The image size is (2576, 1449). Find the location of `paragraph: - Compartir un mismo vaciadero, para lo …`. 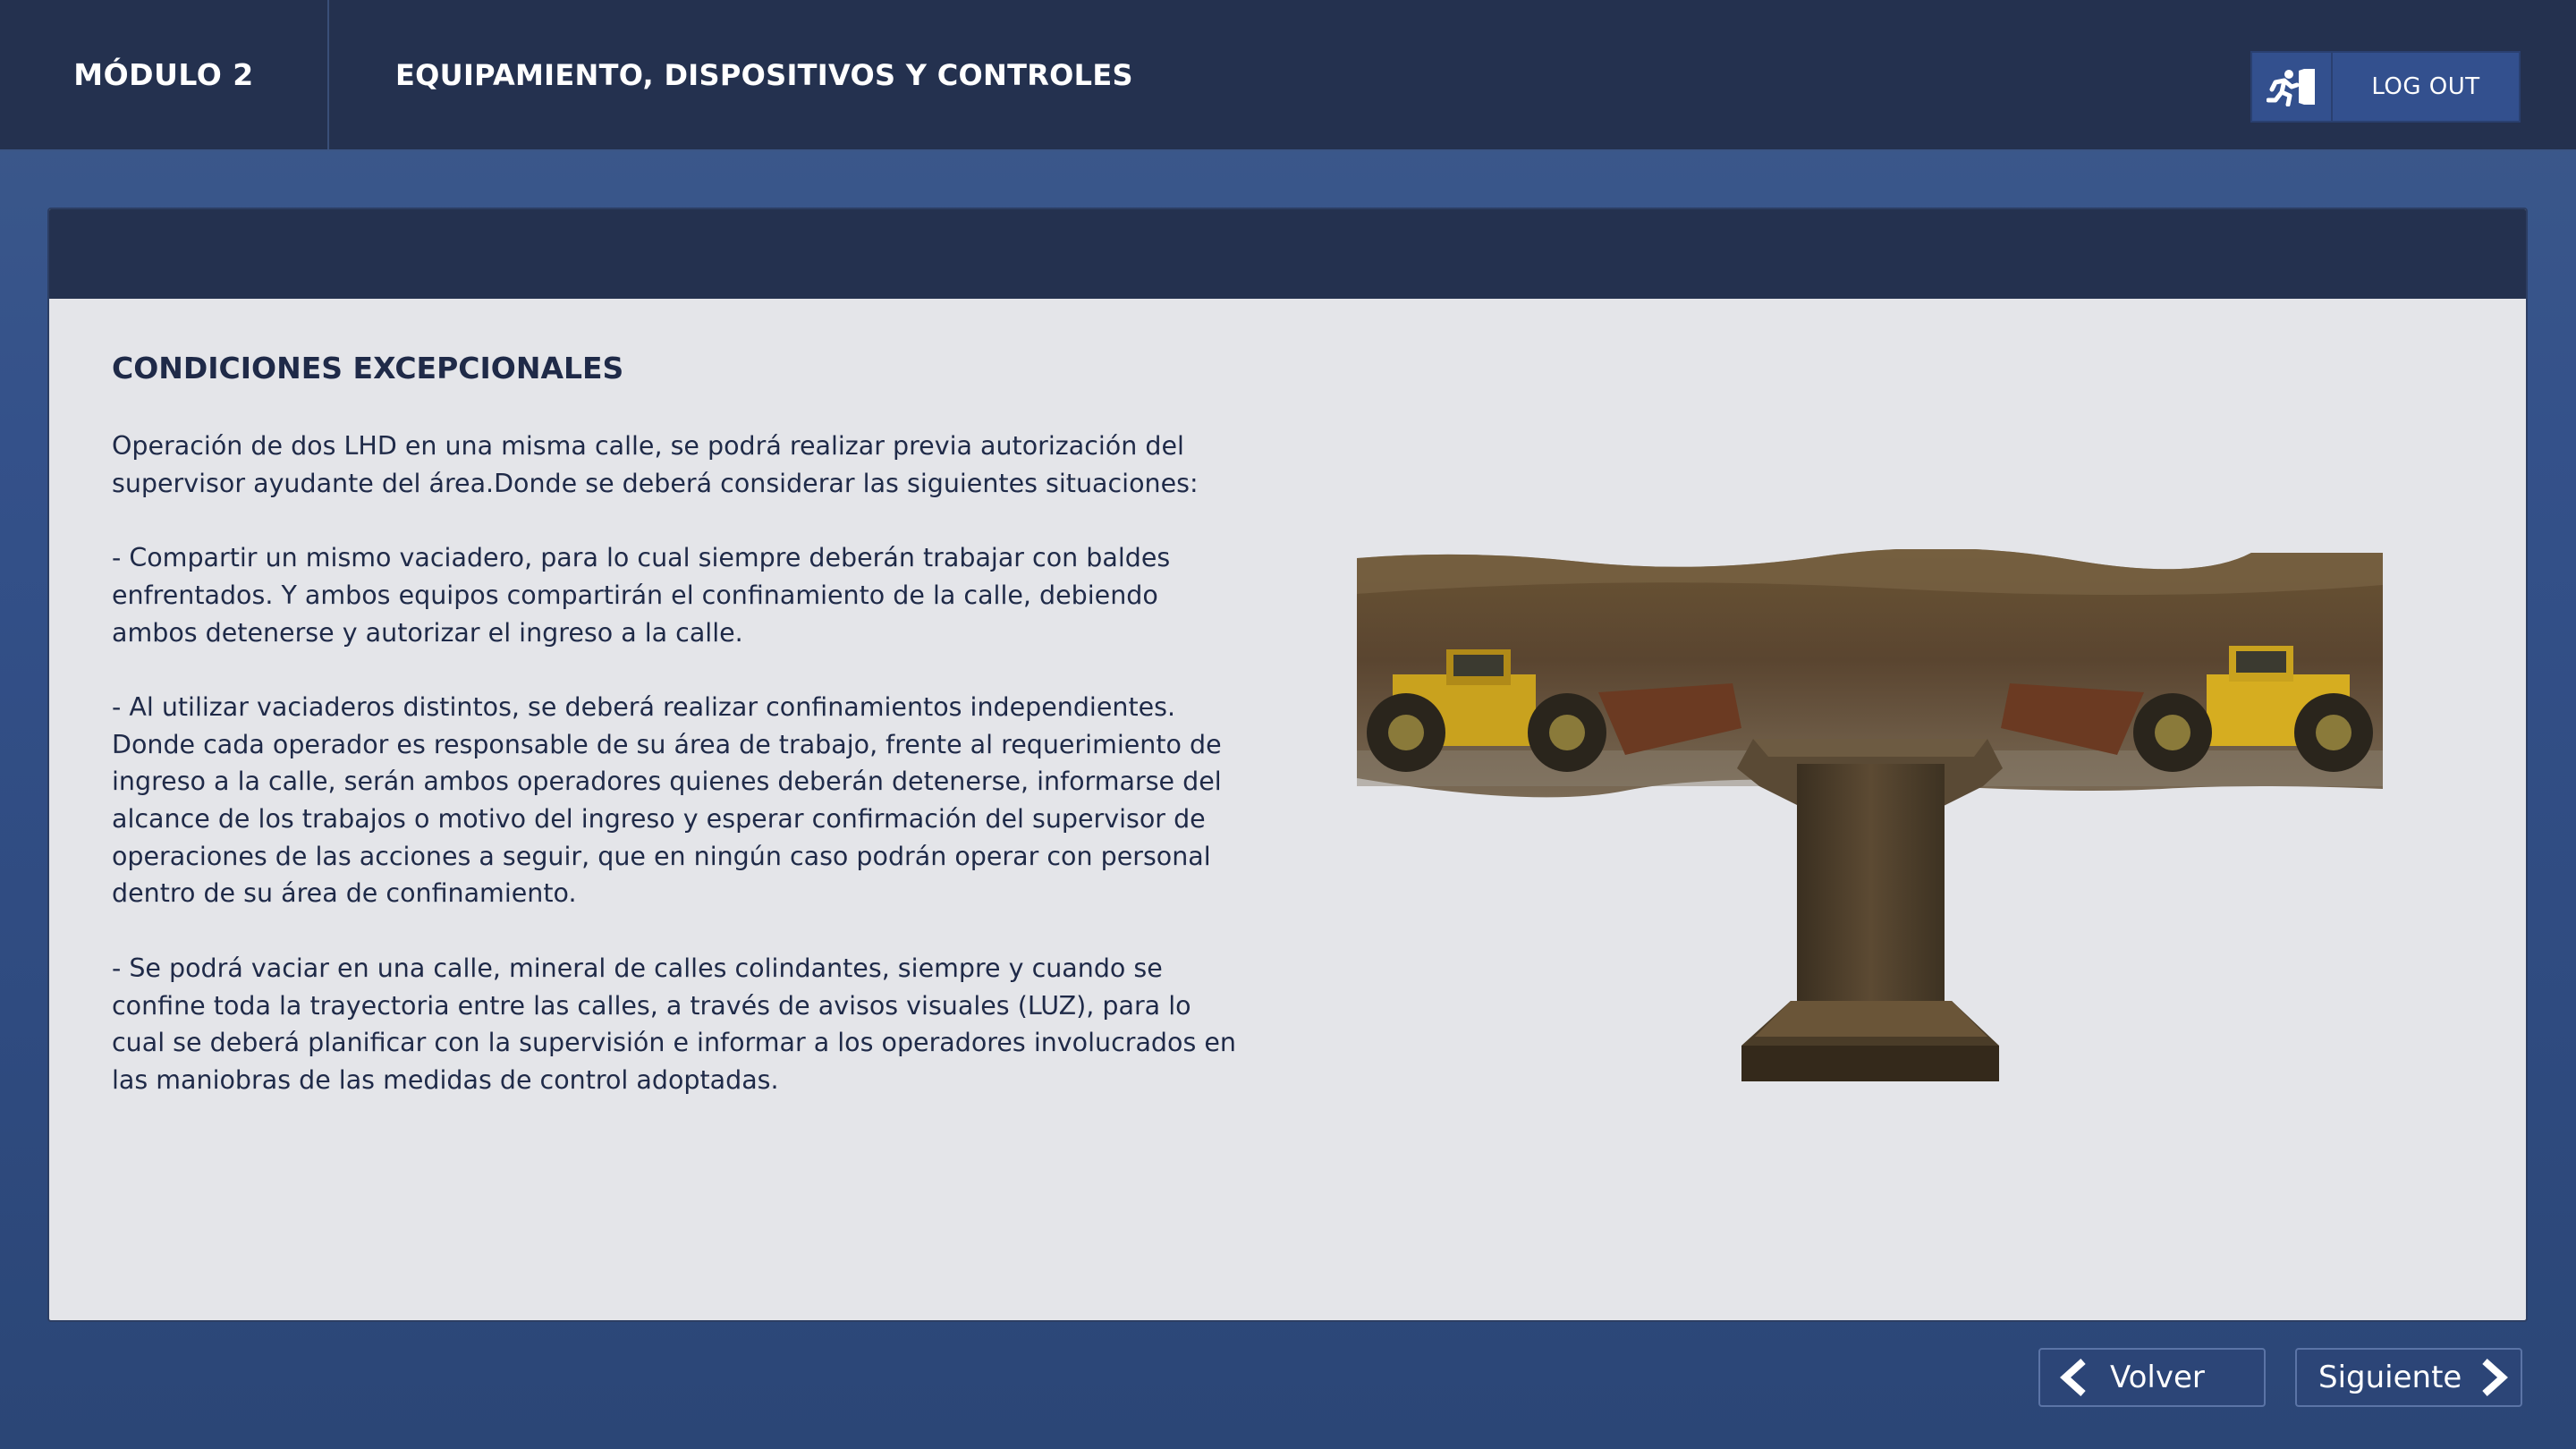

paragraph: - Compartir un mismo vaciadero, para lo … is located at coordinates (641, 595).